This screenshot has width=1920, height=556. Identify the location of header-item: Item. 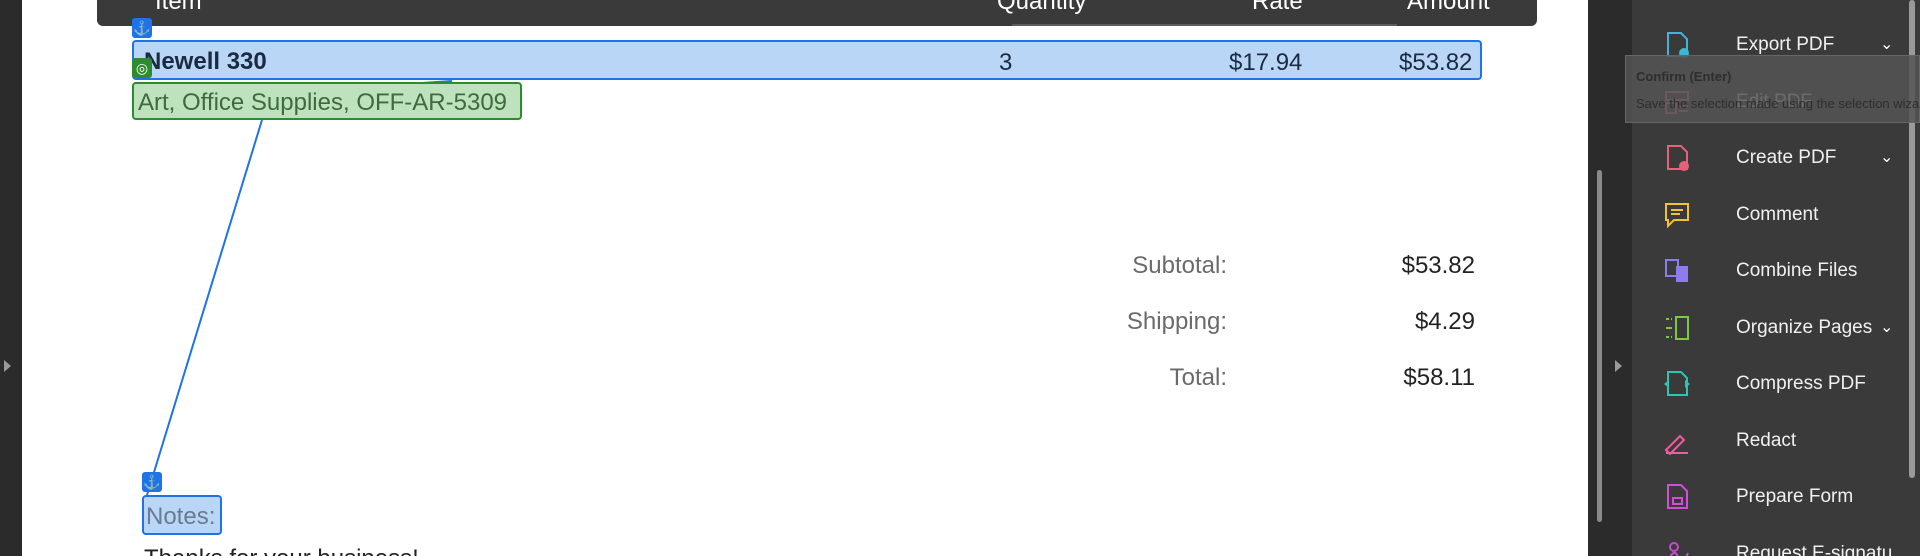
(178, 7).